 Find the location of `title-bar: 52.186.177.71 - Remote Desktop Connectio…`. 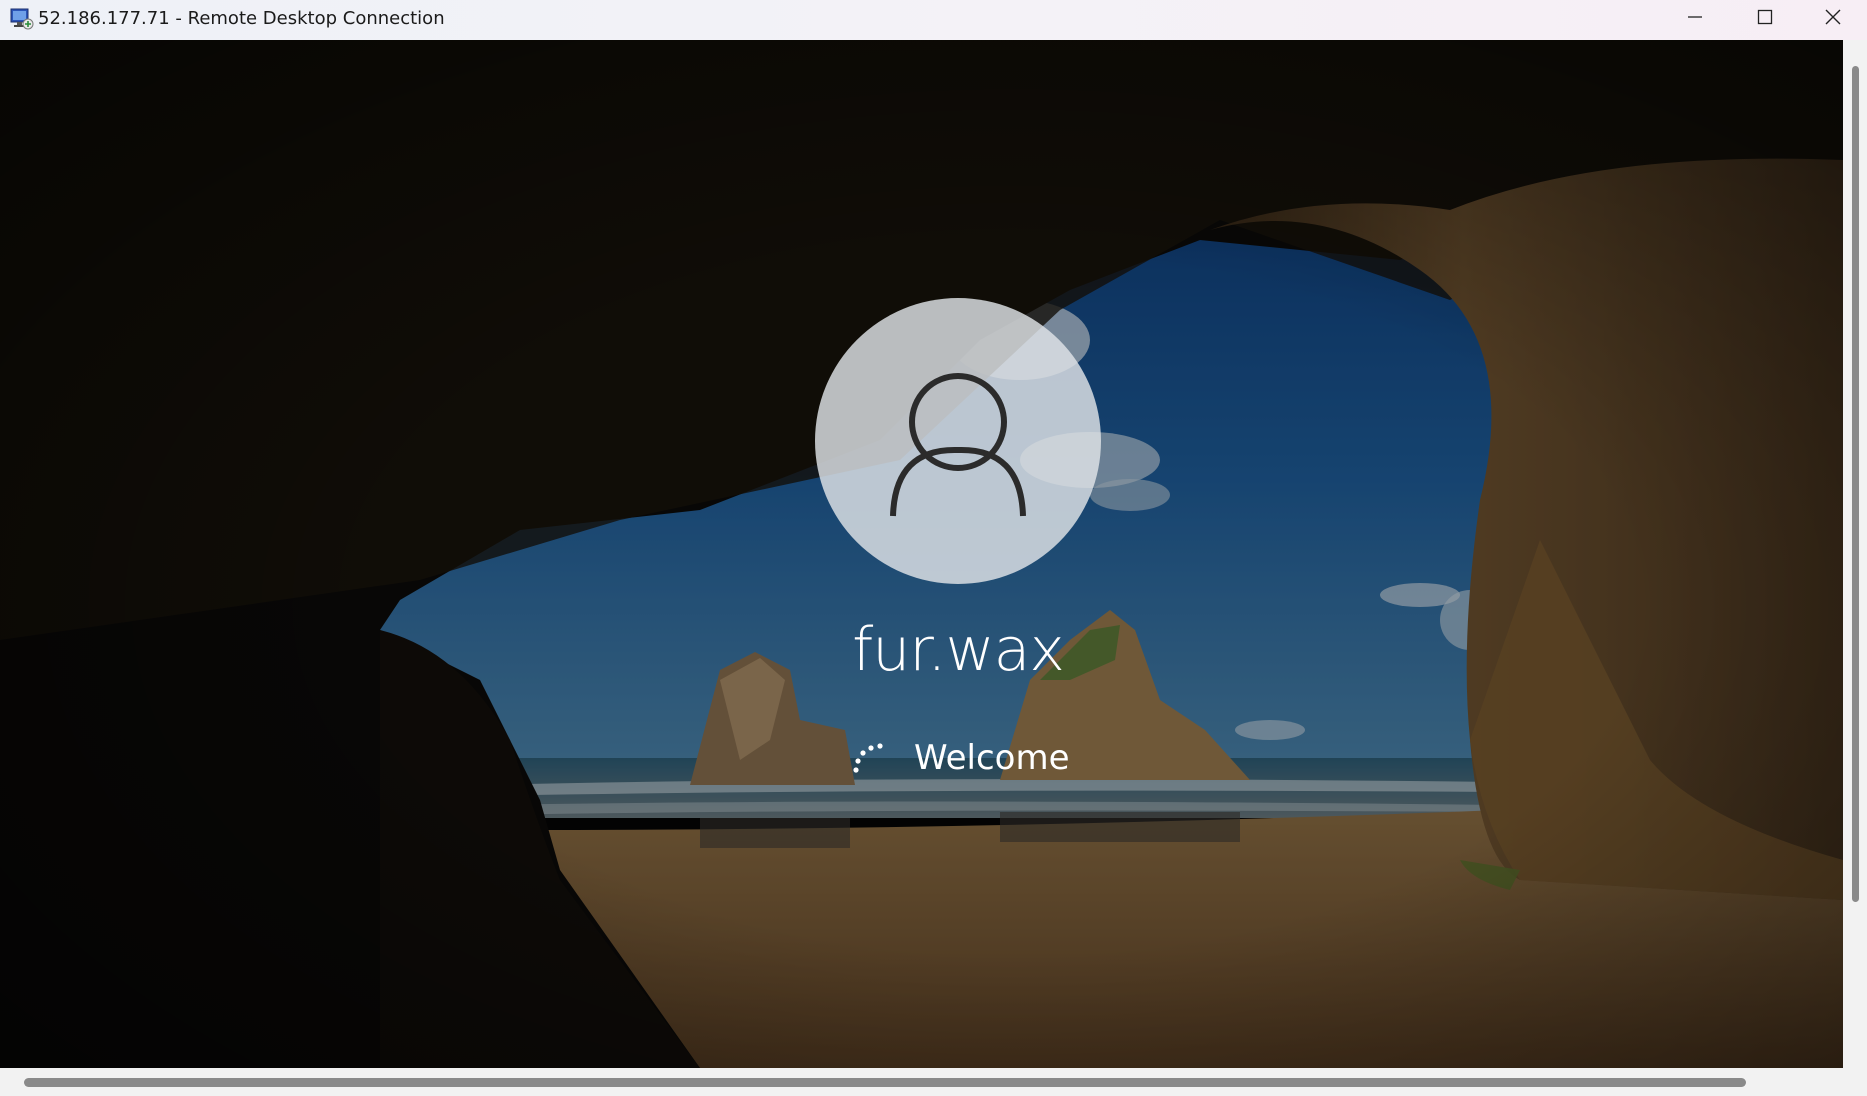

title-bar: 52.186.177.71 - Remote Desktop Connectio… is located at coordinates (933, 20).